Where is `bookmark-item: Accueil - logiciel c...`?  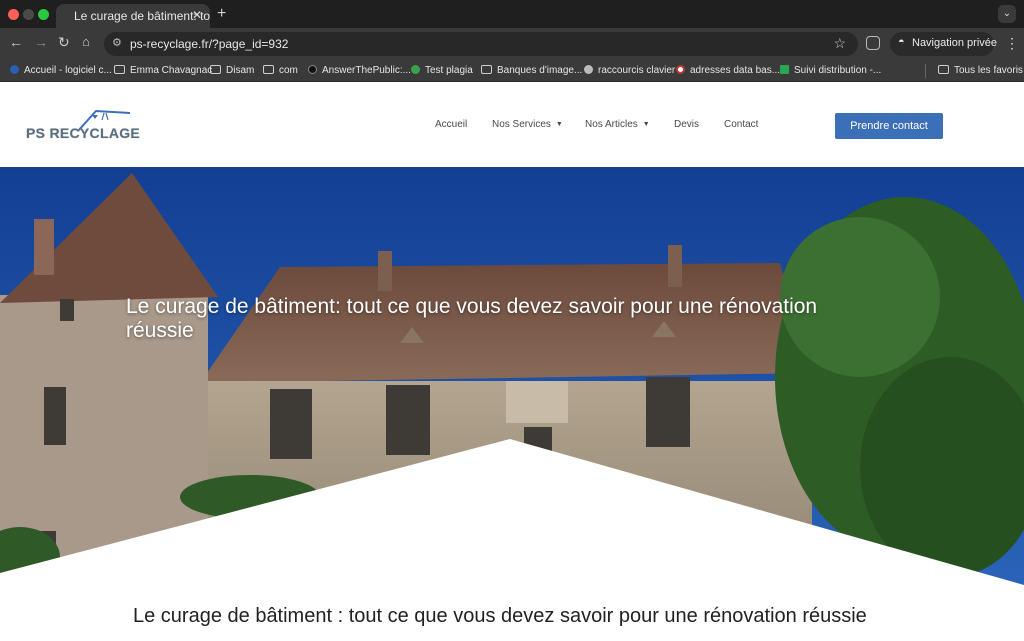 bookmark-item: Accueil - logiciel c... is located at coordinates (61, 70).